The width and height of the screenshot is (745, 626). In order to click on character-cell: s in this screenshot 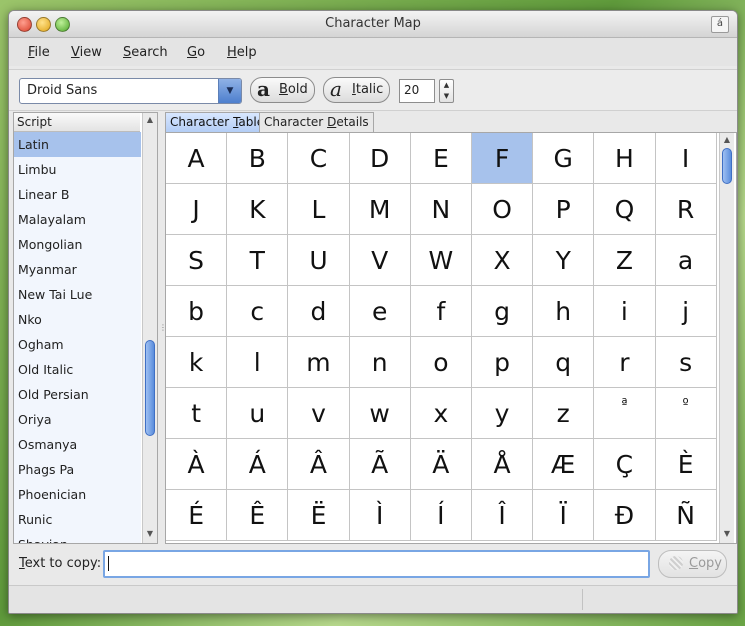, I will do `click(686, 362)`.